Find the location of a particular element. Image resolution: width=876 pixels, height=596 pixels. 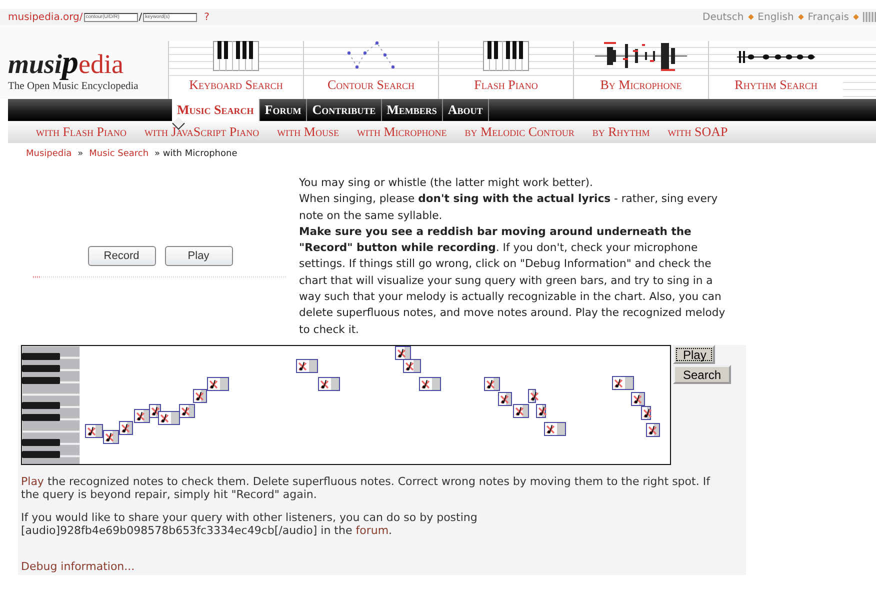

breadcrumb-link: Music Search is located at coordinates (119, 154).